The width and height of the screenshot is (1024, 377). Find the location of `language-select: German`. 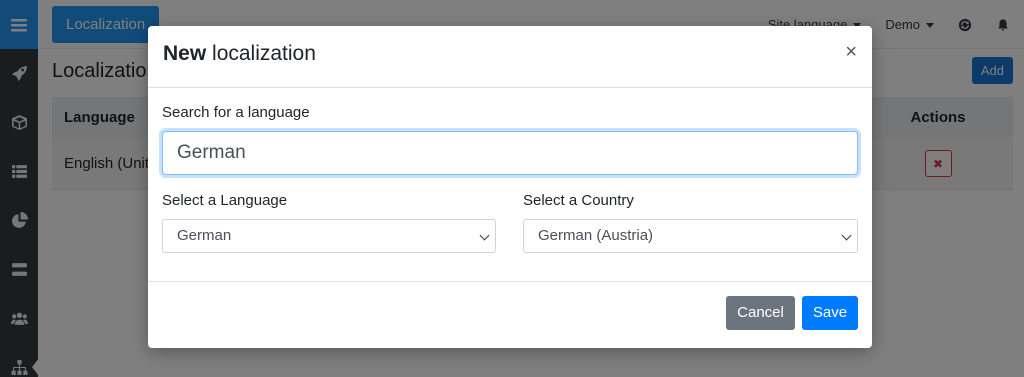

language-select: German is located at coordinates (329, 236).